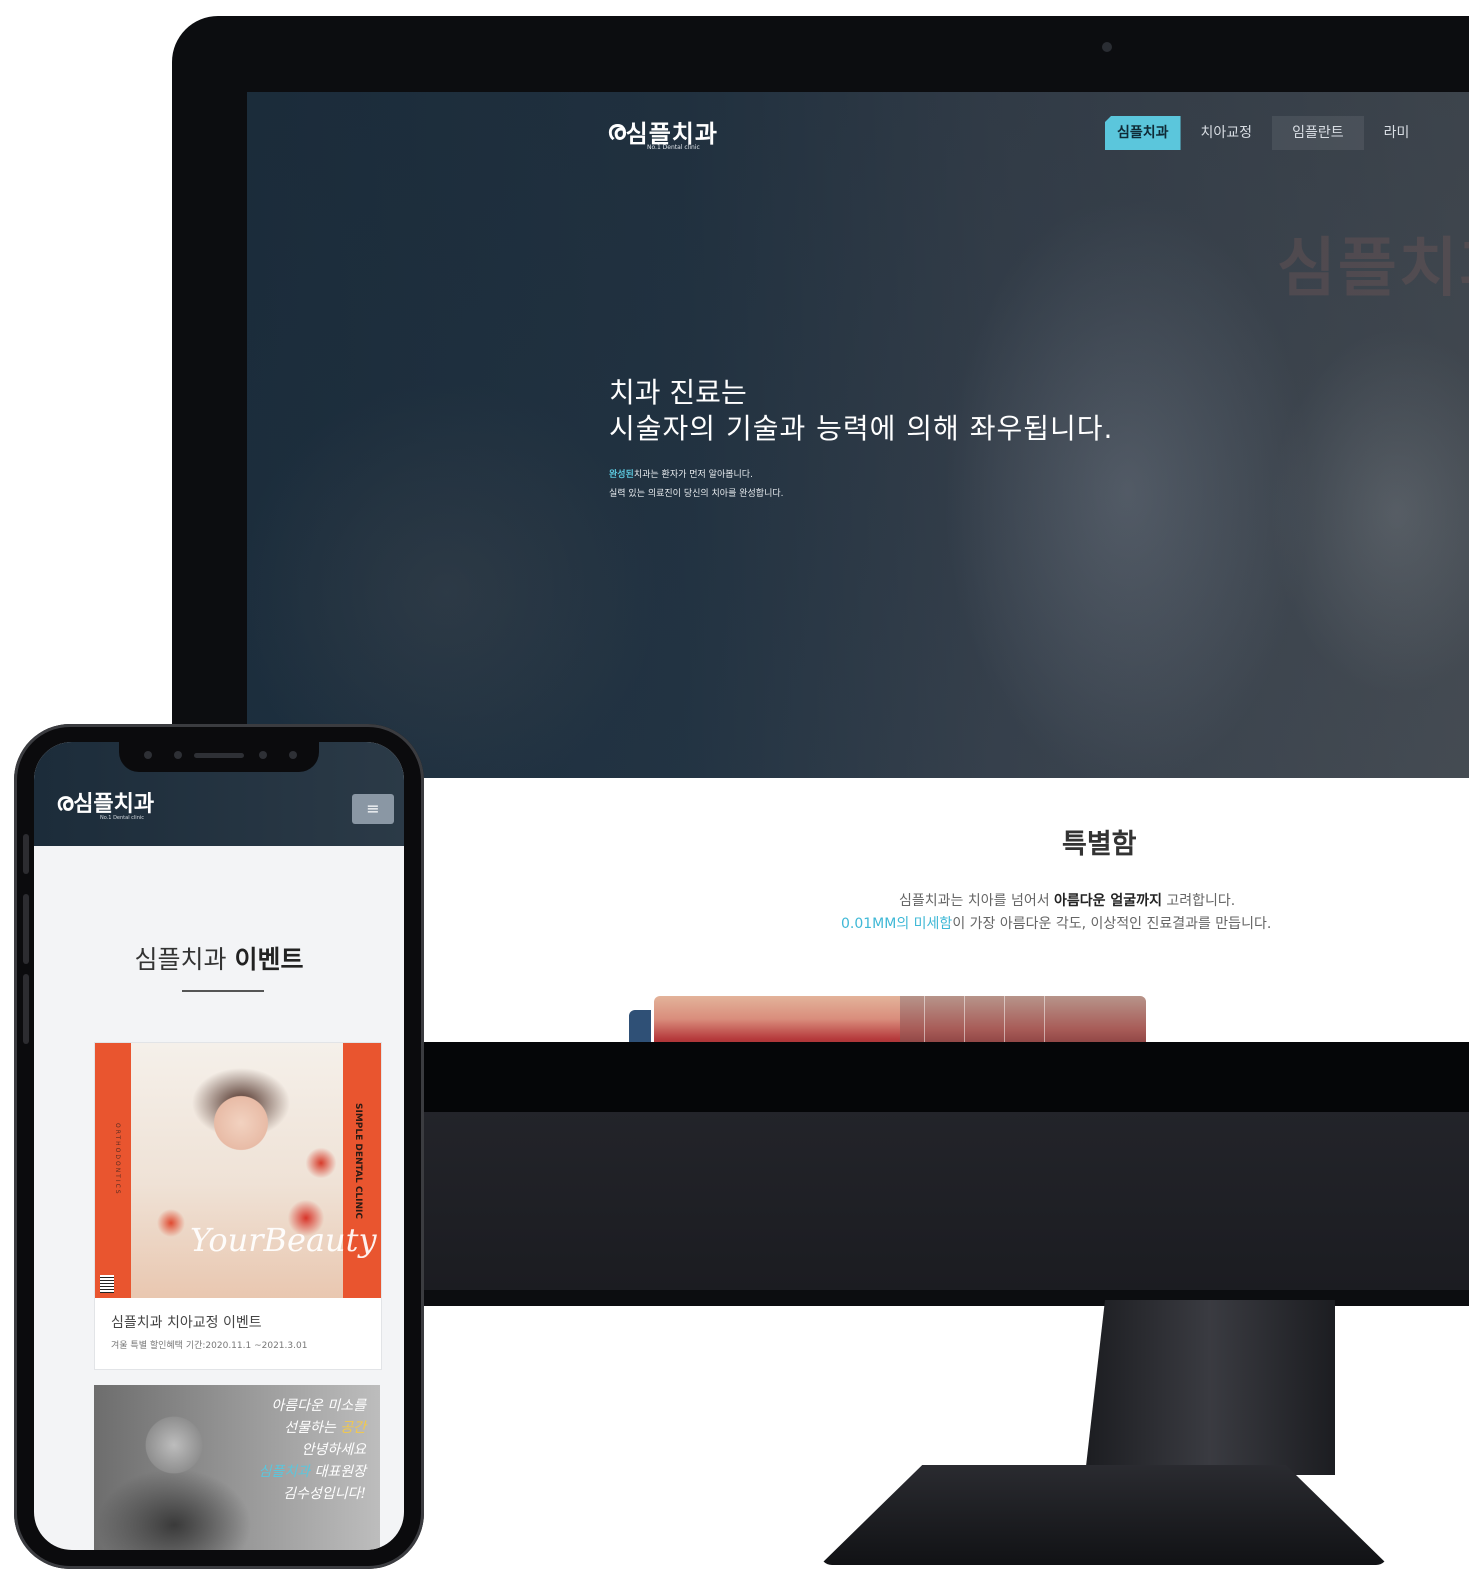  Describe the element at coordinates (117, 1159) in the screenshot. I see `poster-side-left: ORTHODONTICS` at that location.